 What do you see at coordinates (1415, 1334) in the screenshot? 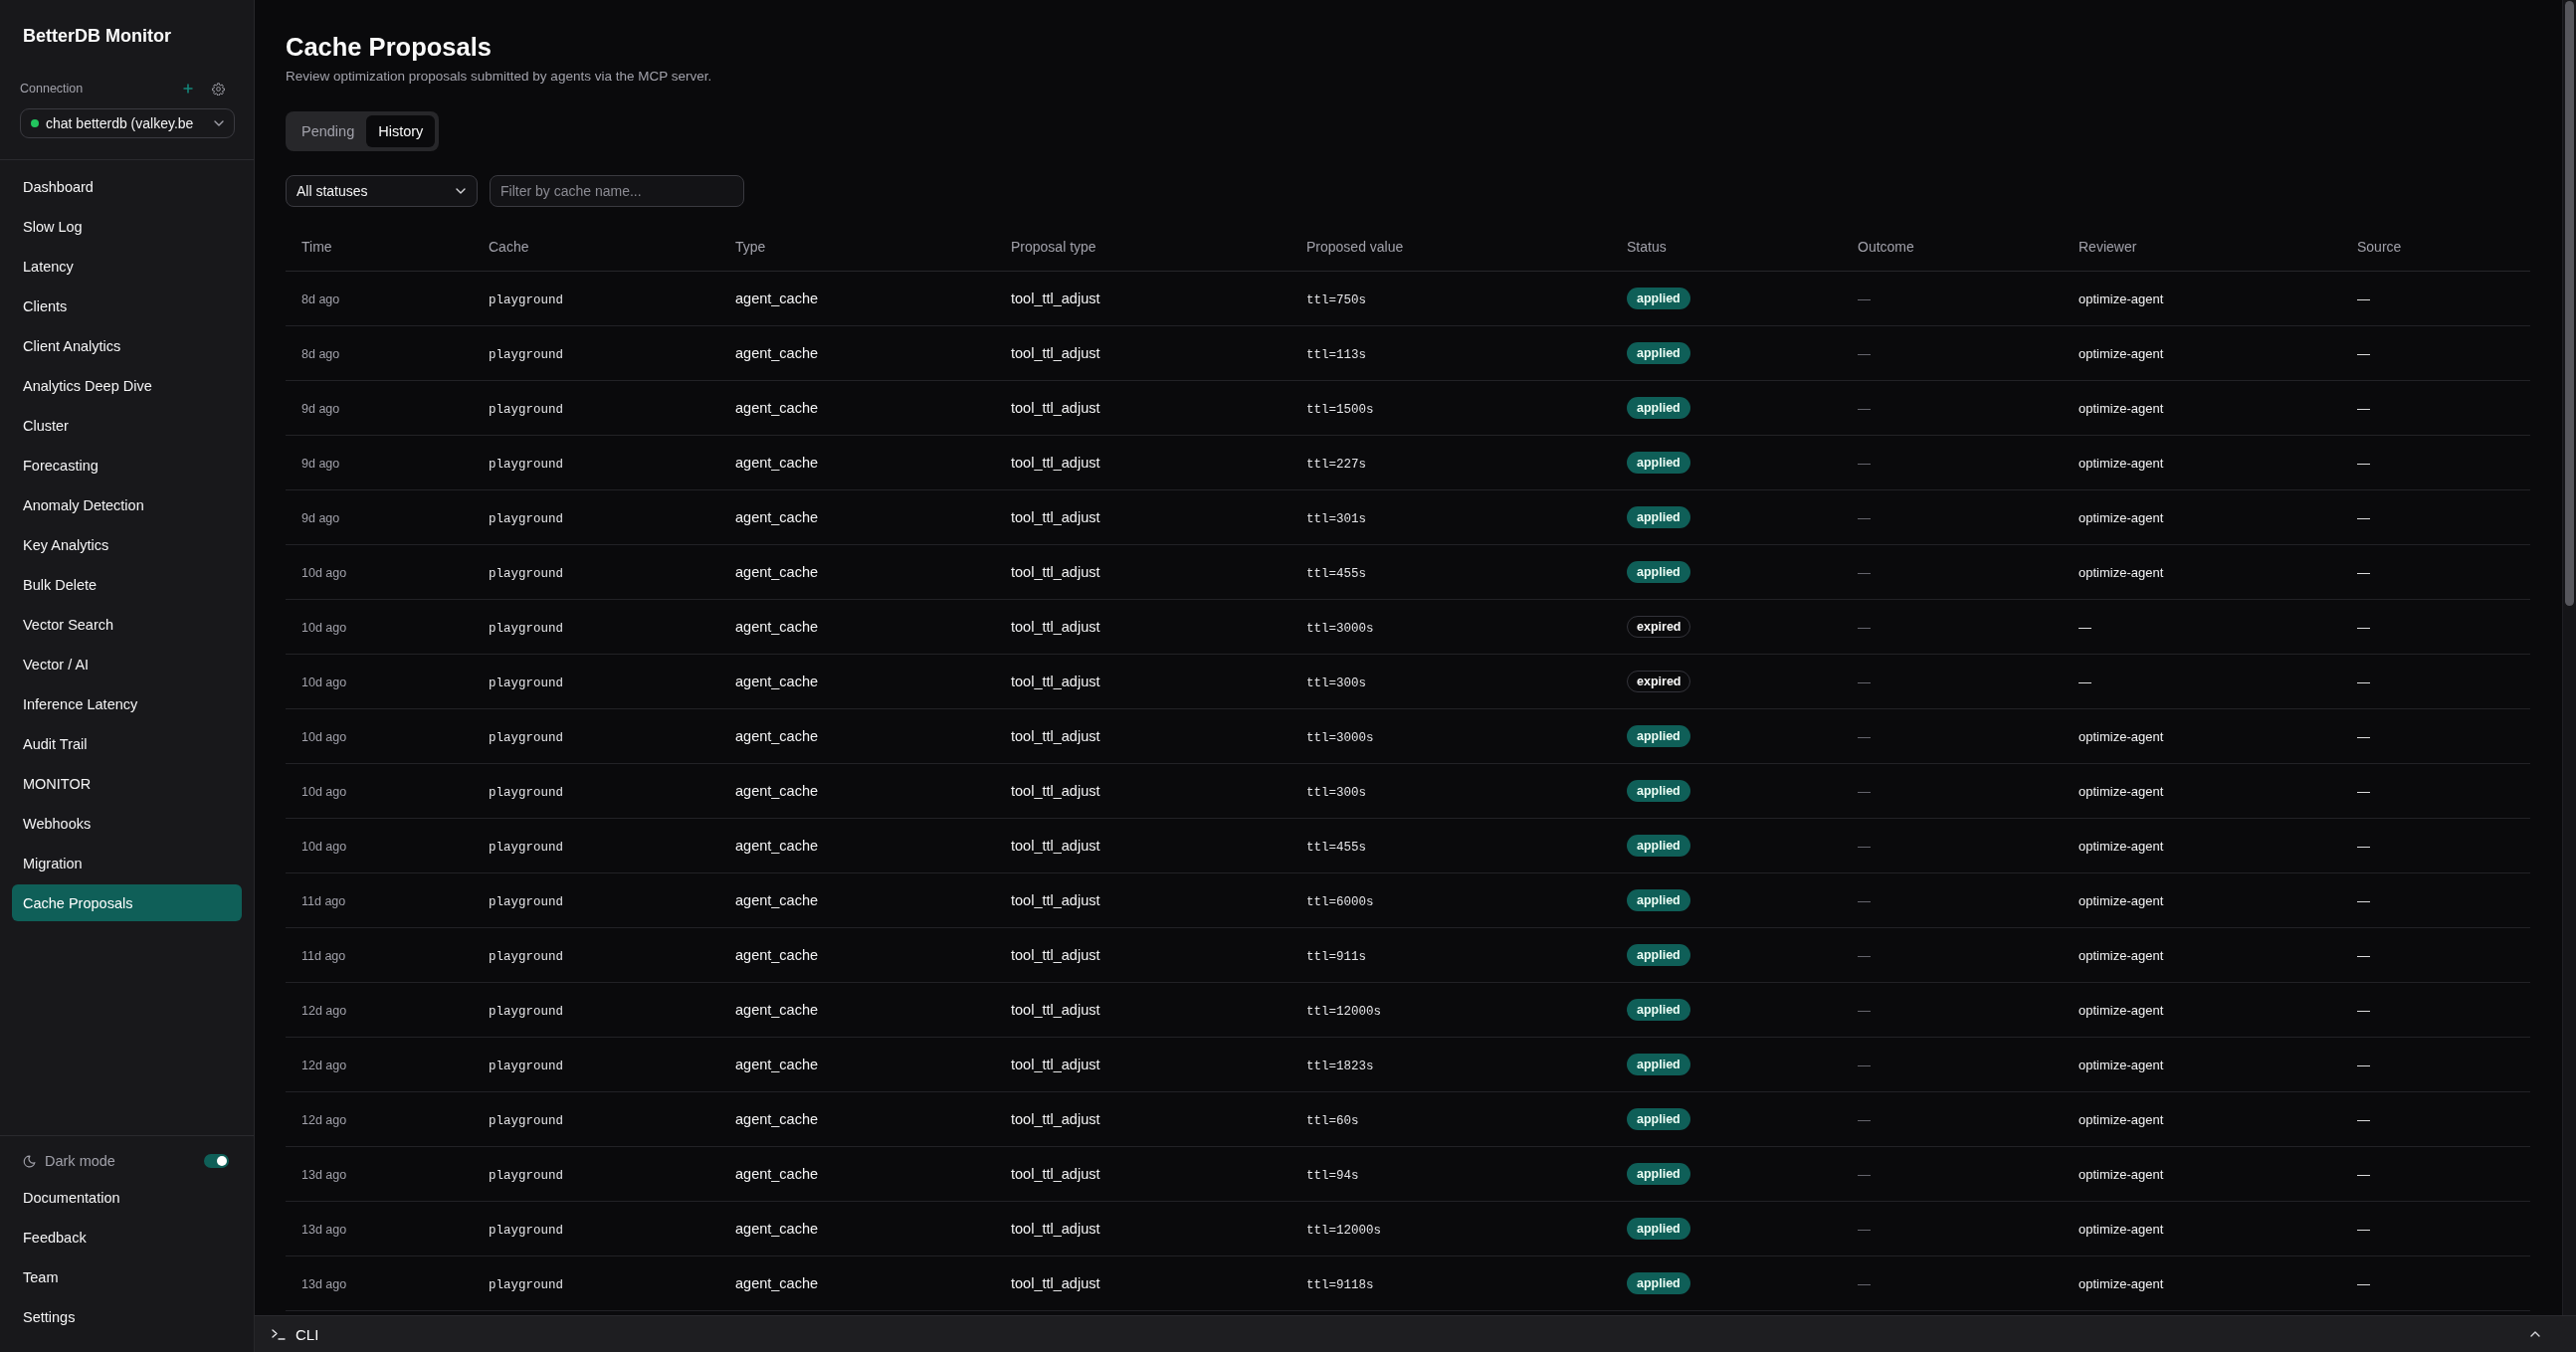
I see `cli-bar: CLI` at bounding box center [1415, 1334].